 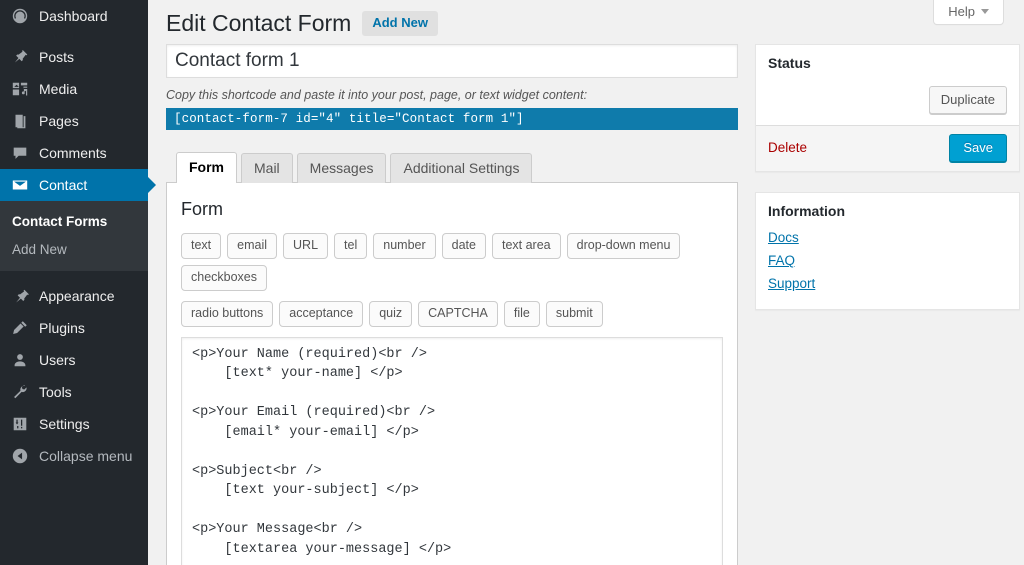 What do you see at coordinates (458, 313) in the screenshot?
I see `tag-button-captcha: CAPTCHA` at bounding box center [458, 313].